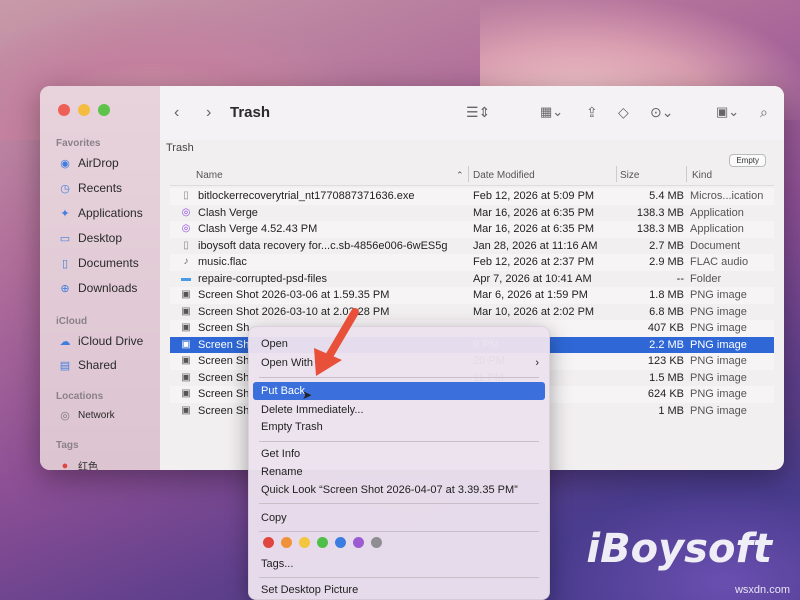  What do you see at coordinates (399, 590) in the screenshot?
I see `menu-item-set-desktop-picture: Set Desktop Picture` at bounding box center [399, 590].